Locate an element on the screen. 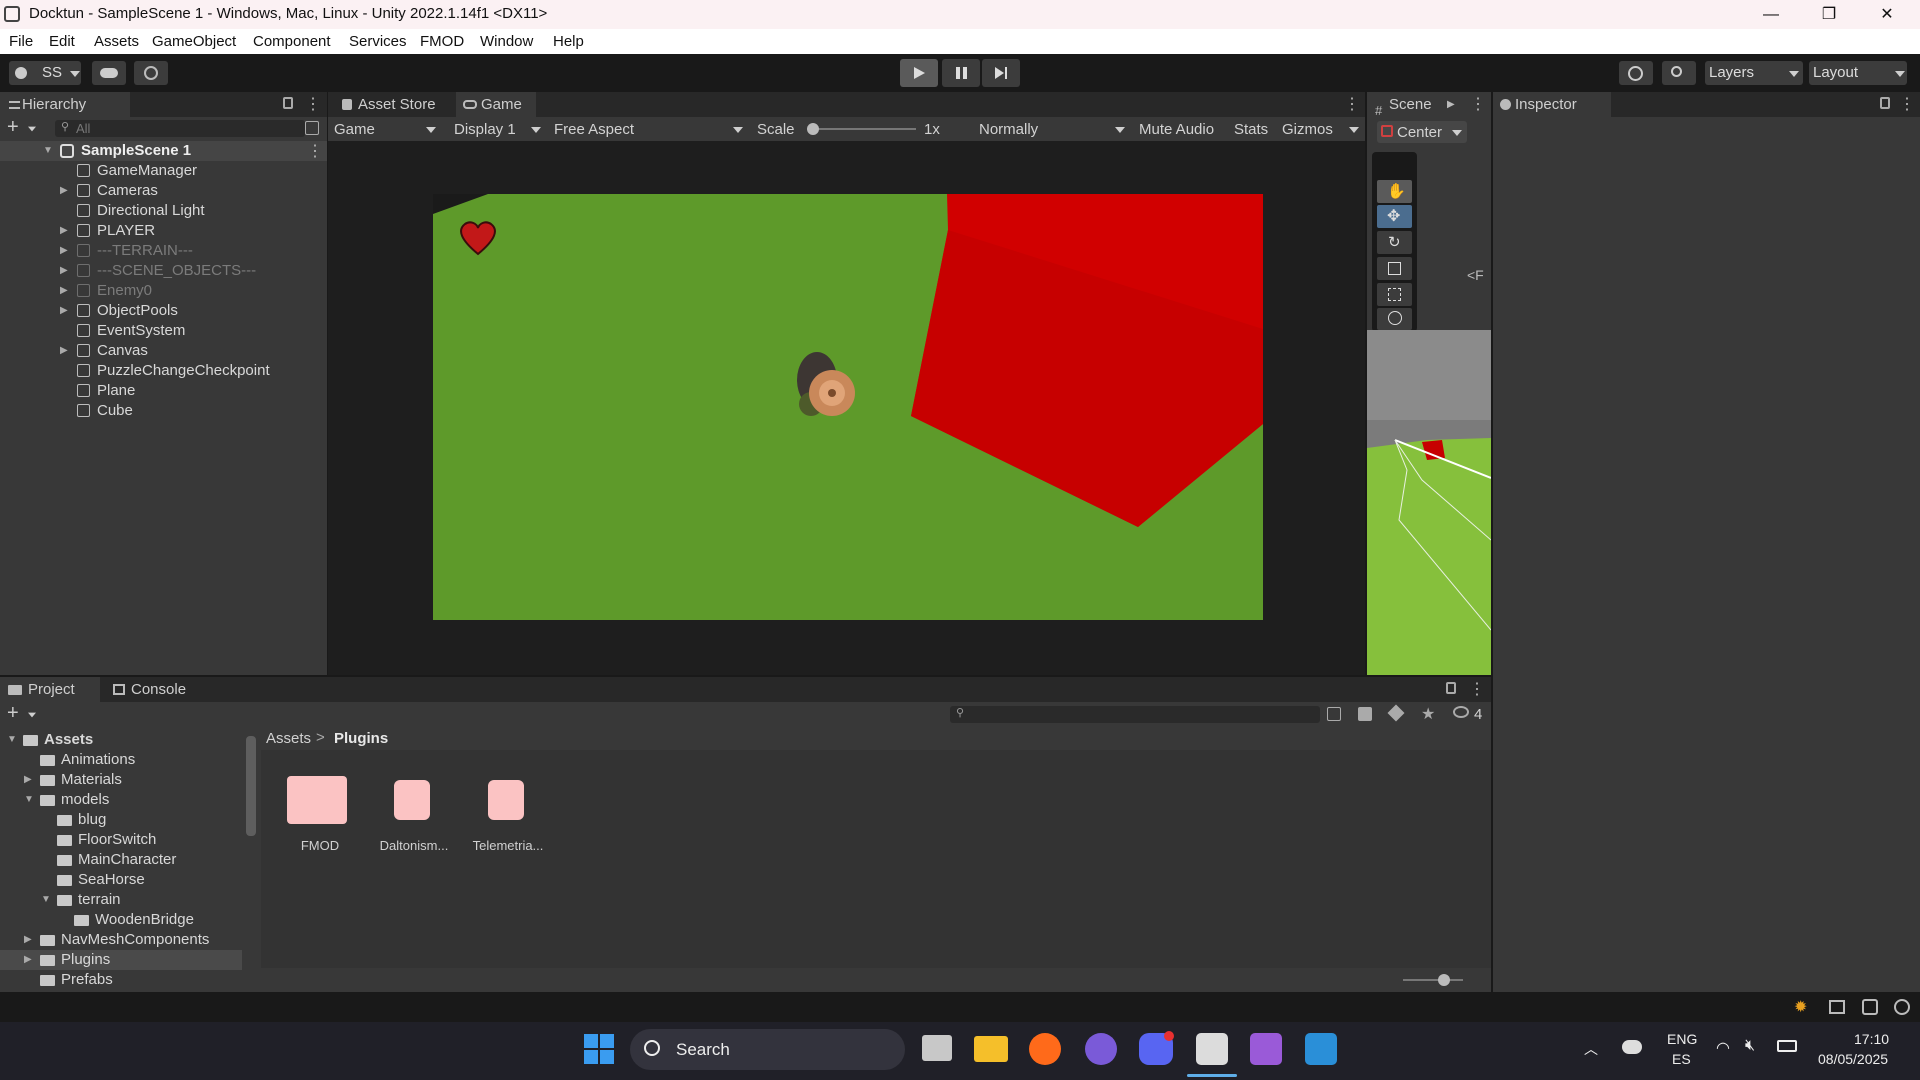 Image resolution: width=1920 pixels, height=1080 pixels. scale-slider is located at coordinates (861, 129).